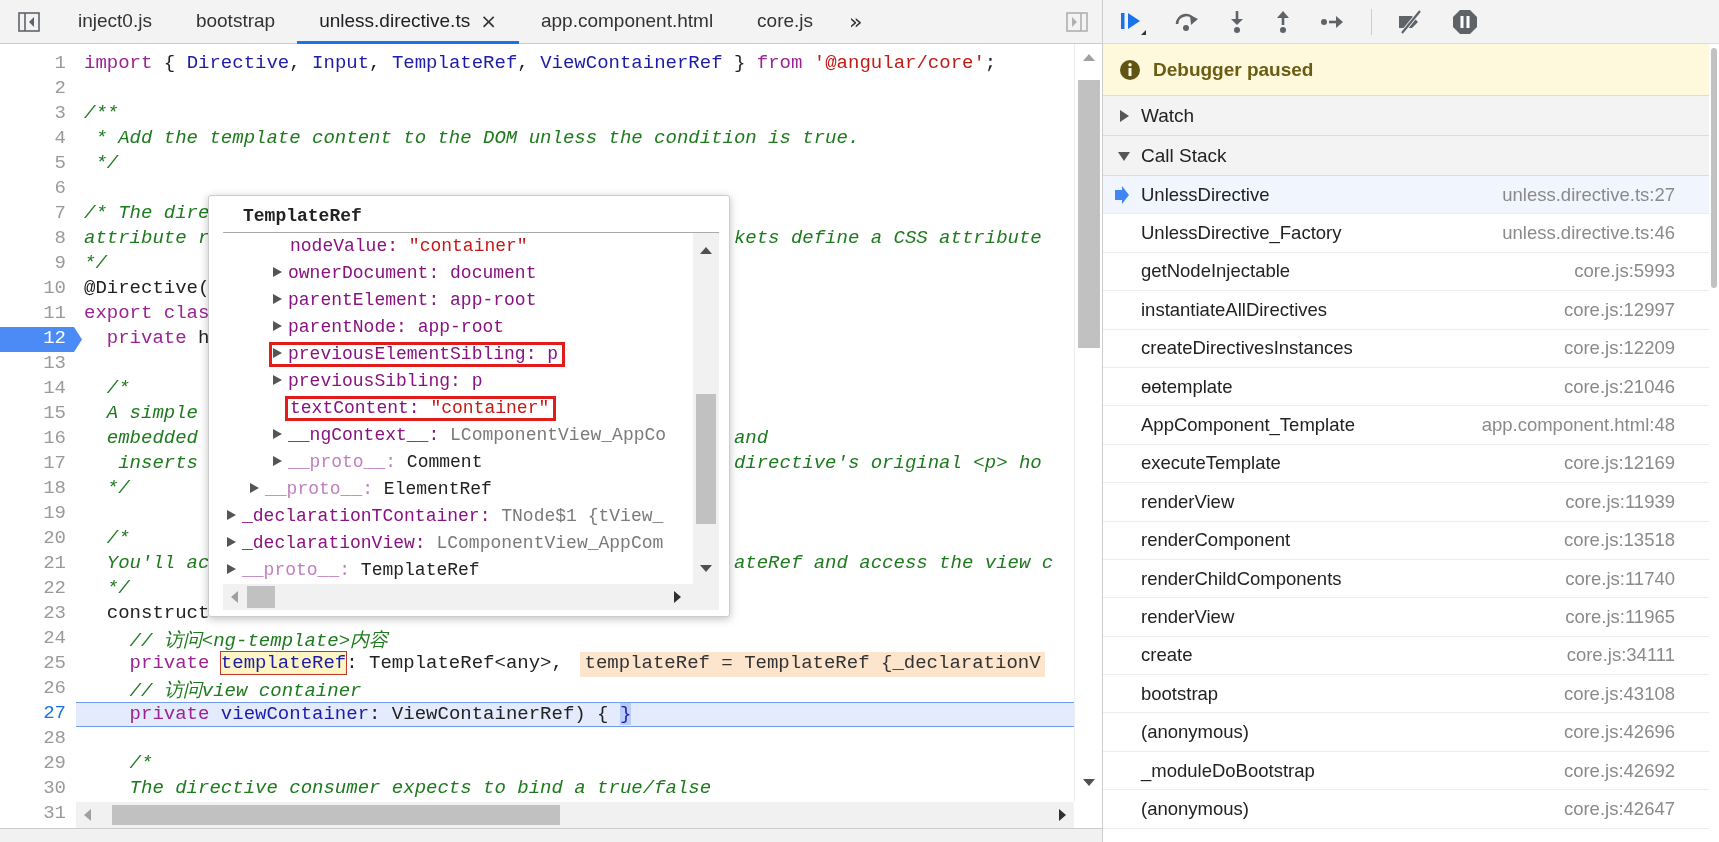 The image size is (1719, 842). Describe the element at coordinates (38, 89) in the screenshot. I see `line-number: 2` at that location.